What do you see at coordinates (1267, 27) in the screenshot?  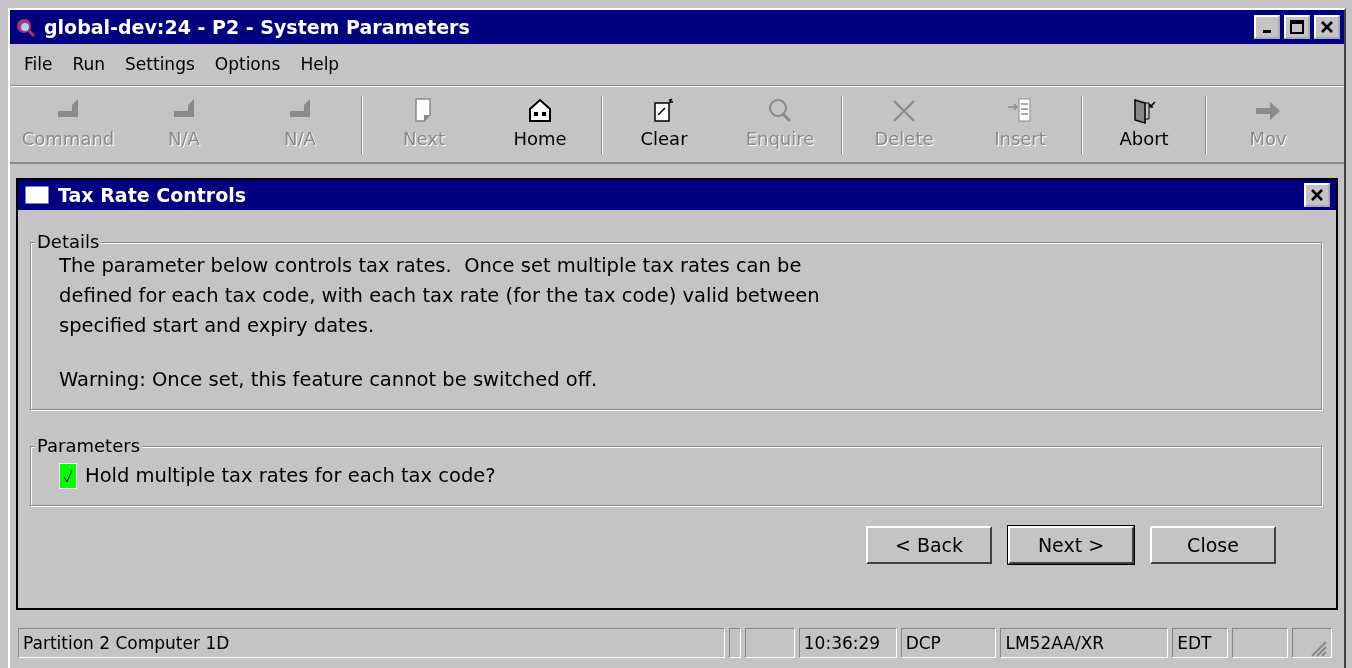 I see `minimize-button` at bounding box center [1267, 27].